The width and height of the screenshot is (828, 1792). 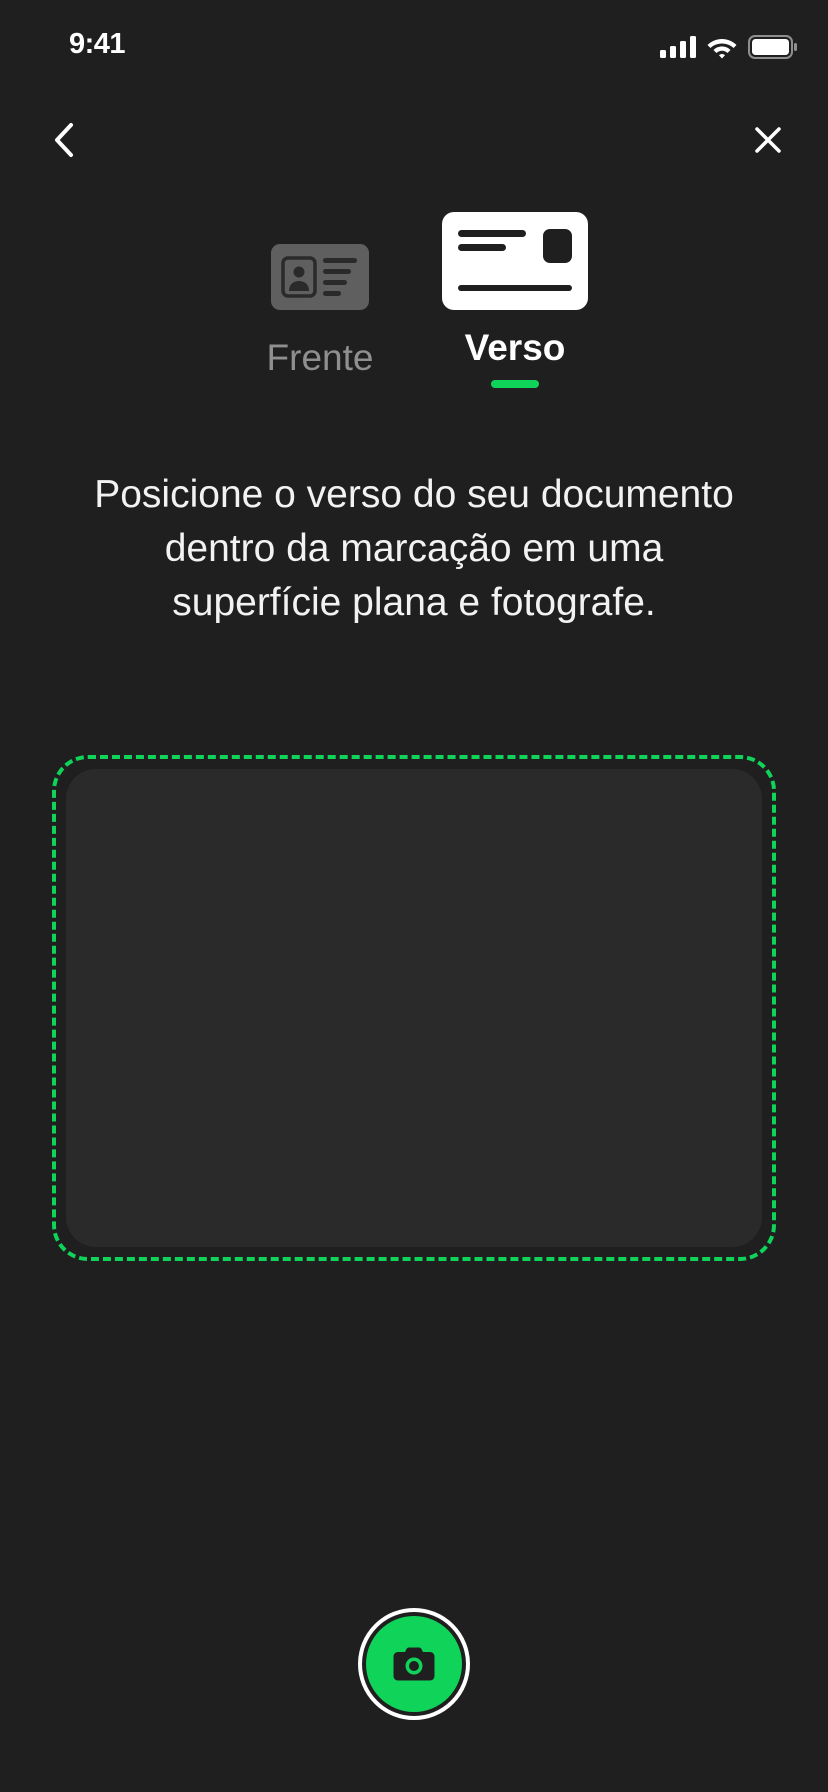 I want to click on selected-tab-indicator, so click(x=515, y=384).